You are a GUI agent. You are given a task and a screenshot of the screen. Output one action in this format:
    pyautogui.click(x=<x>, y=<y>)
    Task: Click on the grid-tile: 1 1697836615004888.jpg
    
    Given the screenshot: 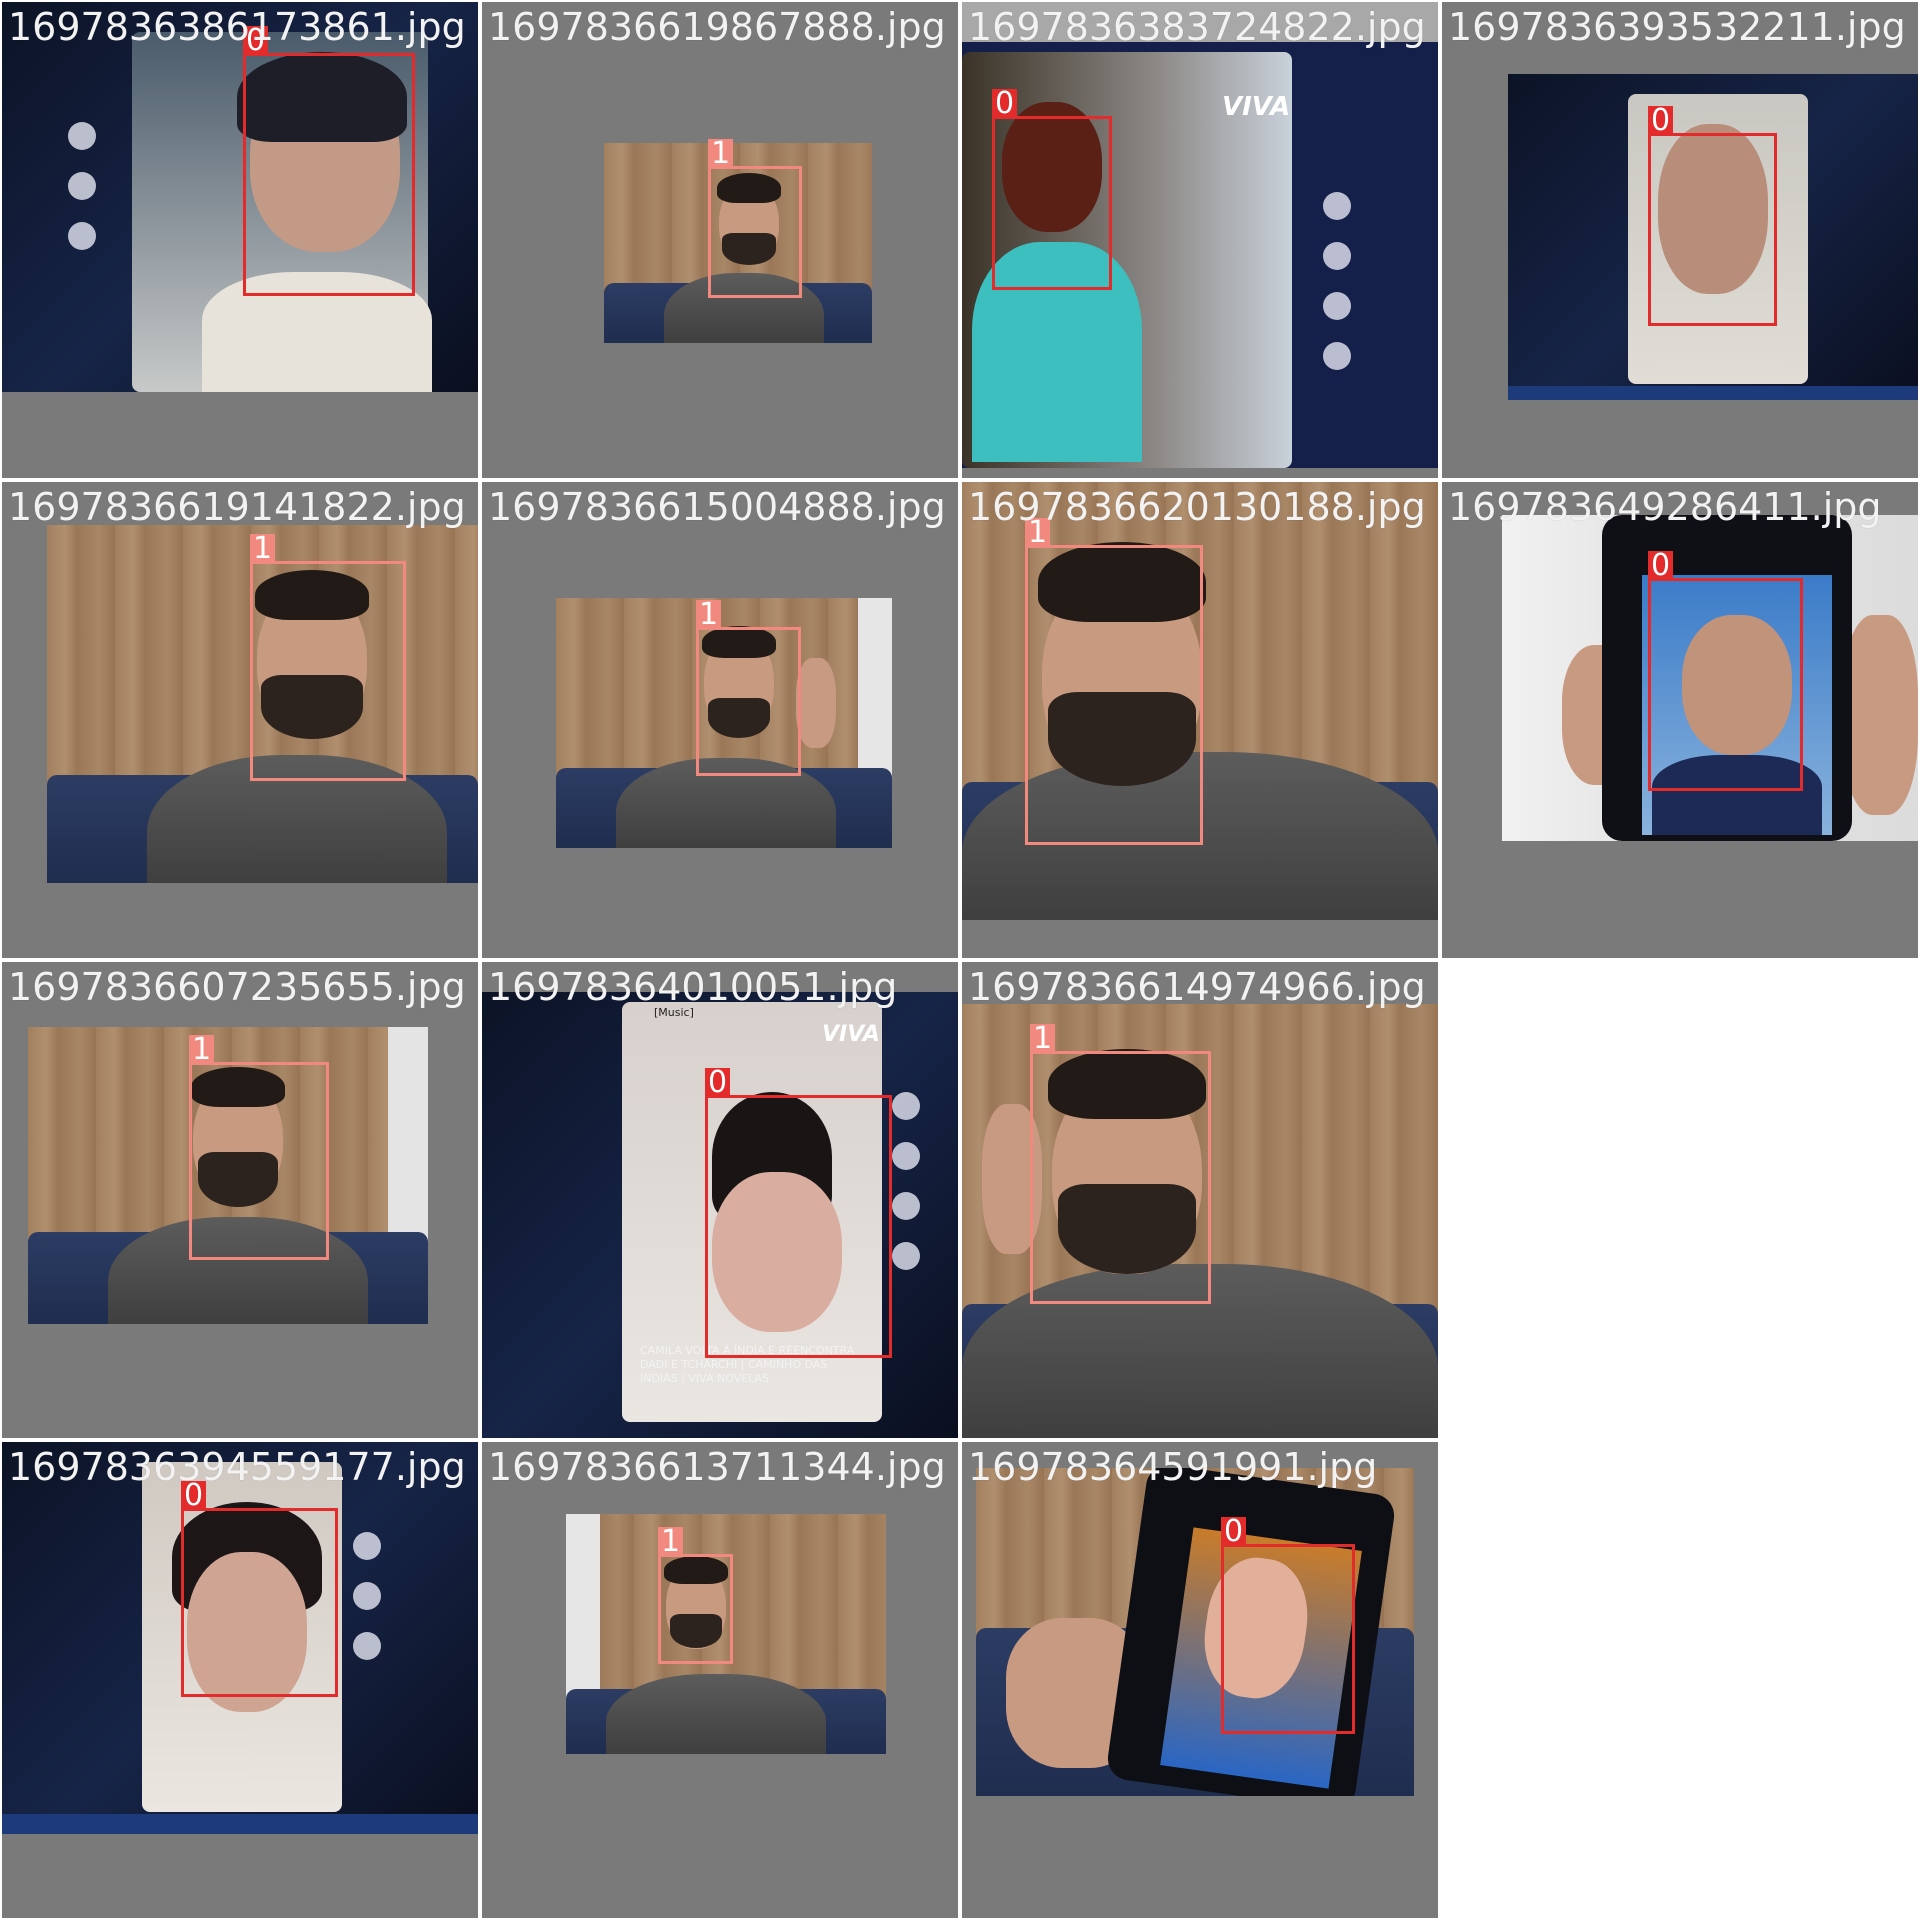 What is the action you would take?
    pyautogui.click(x=720, y=720)
    